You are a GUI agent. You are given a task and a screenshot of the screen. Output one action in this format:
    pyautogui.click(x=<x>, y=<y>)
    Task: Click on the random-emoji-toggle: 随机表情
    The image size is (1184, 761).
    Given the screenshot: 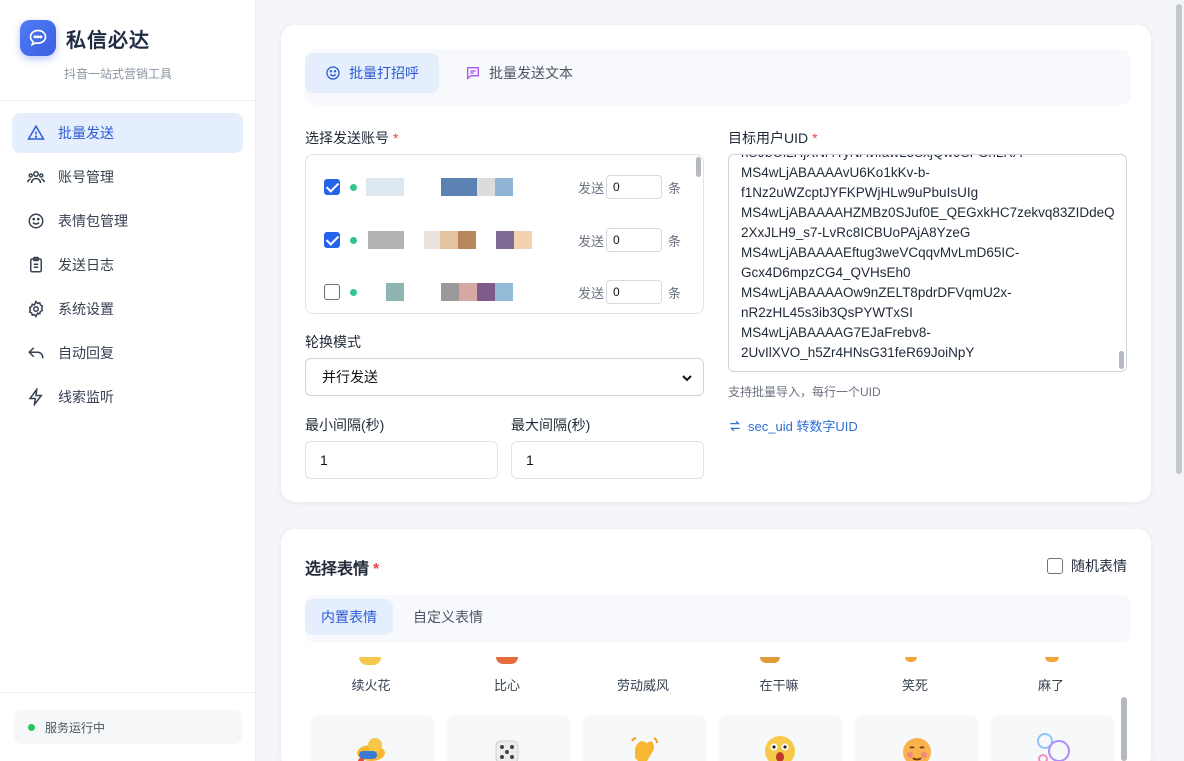 What is the action you would take?
    pyautogui.click(x=1087, y=566)
    